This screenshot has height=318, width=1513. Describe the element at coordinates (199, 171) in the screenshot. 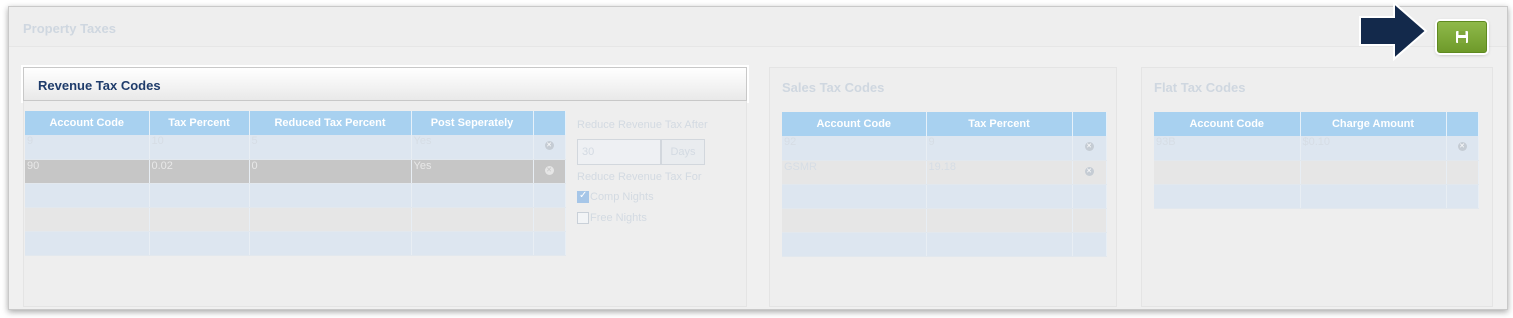

I see `cell-tax-percent: 0.02` at that location.